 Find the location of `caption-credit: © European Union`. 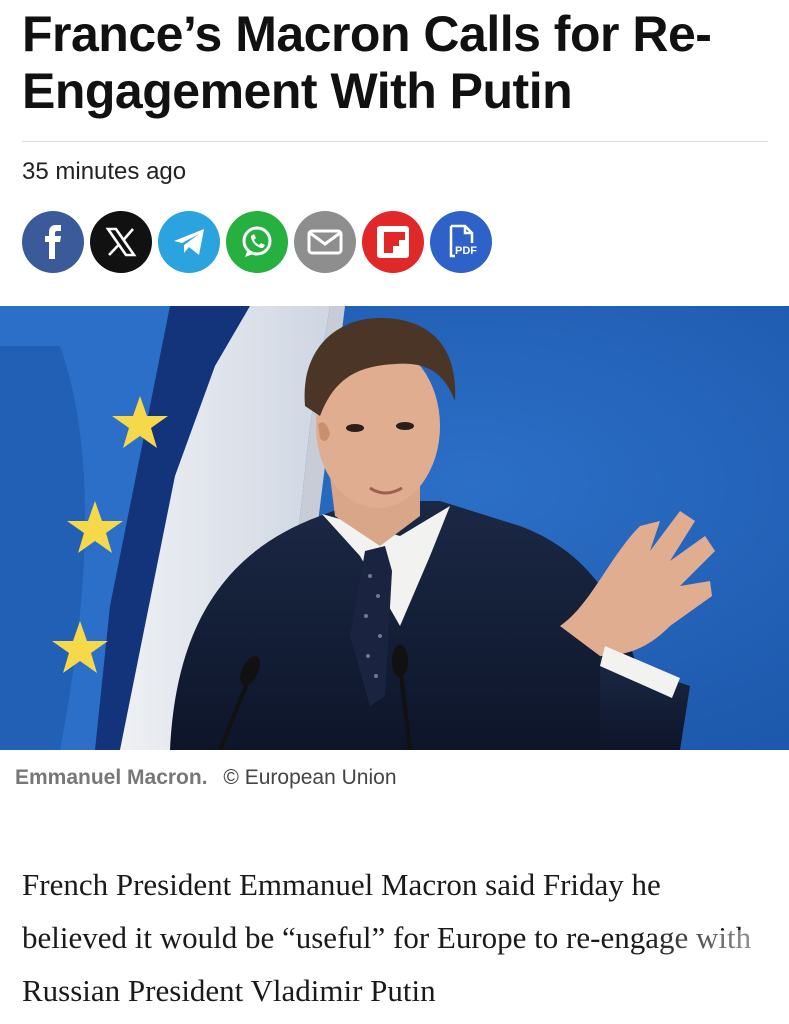

caption-credit: © European Union is located at coordinates (310, 777).